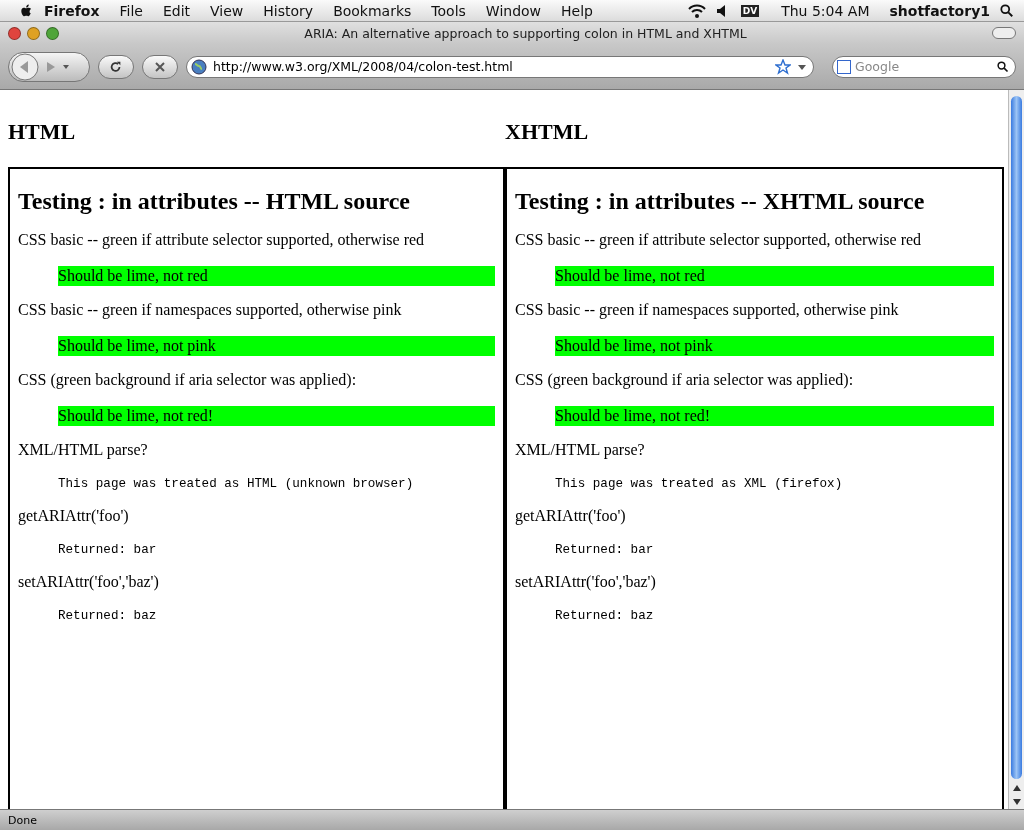 This screenshot has height=830, width=1024. I want to click on menu-item: View, so click(227, 10).